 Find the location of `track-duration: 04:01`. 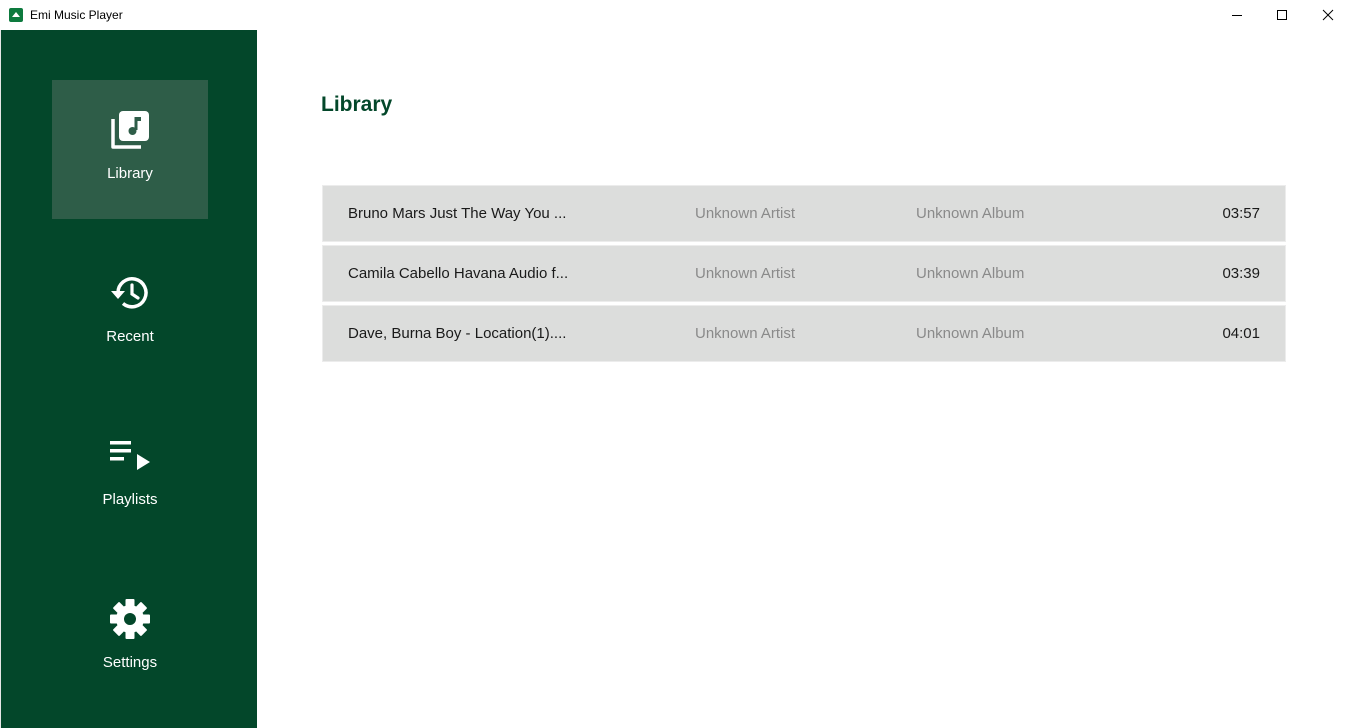

track-duration: 04:01 is located at coordinates (1241, 333).